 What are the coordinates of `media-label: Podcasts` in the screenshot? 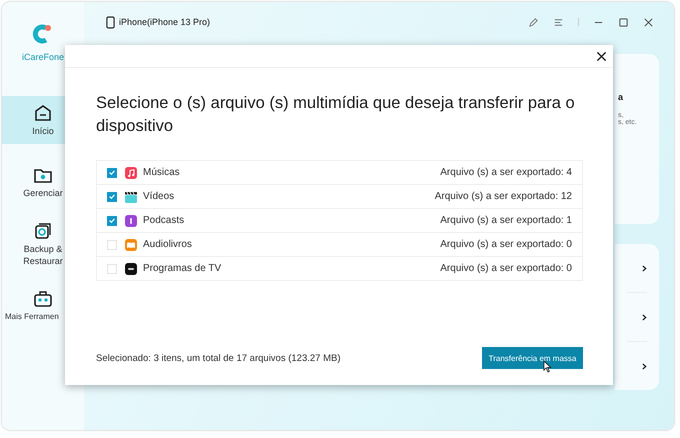 It's located at (163, 220).